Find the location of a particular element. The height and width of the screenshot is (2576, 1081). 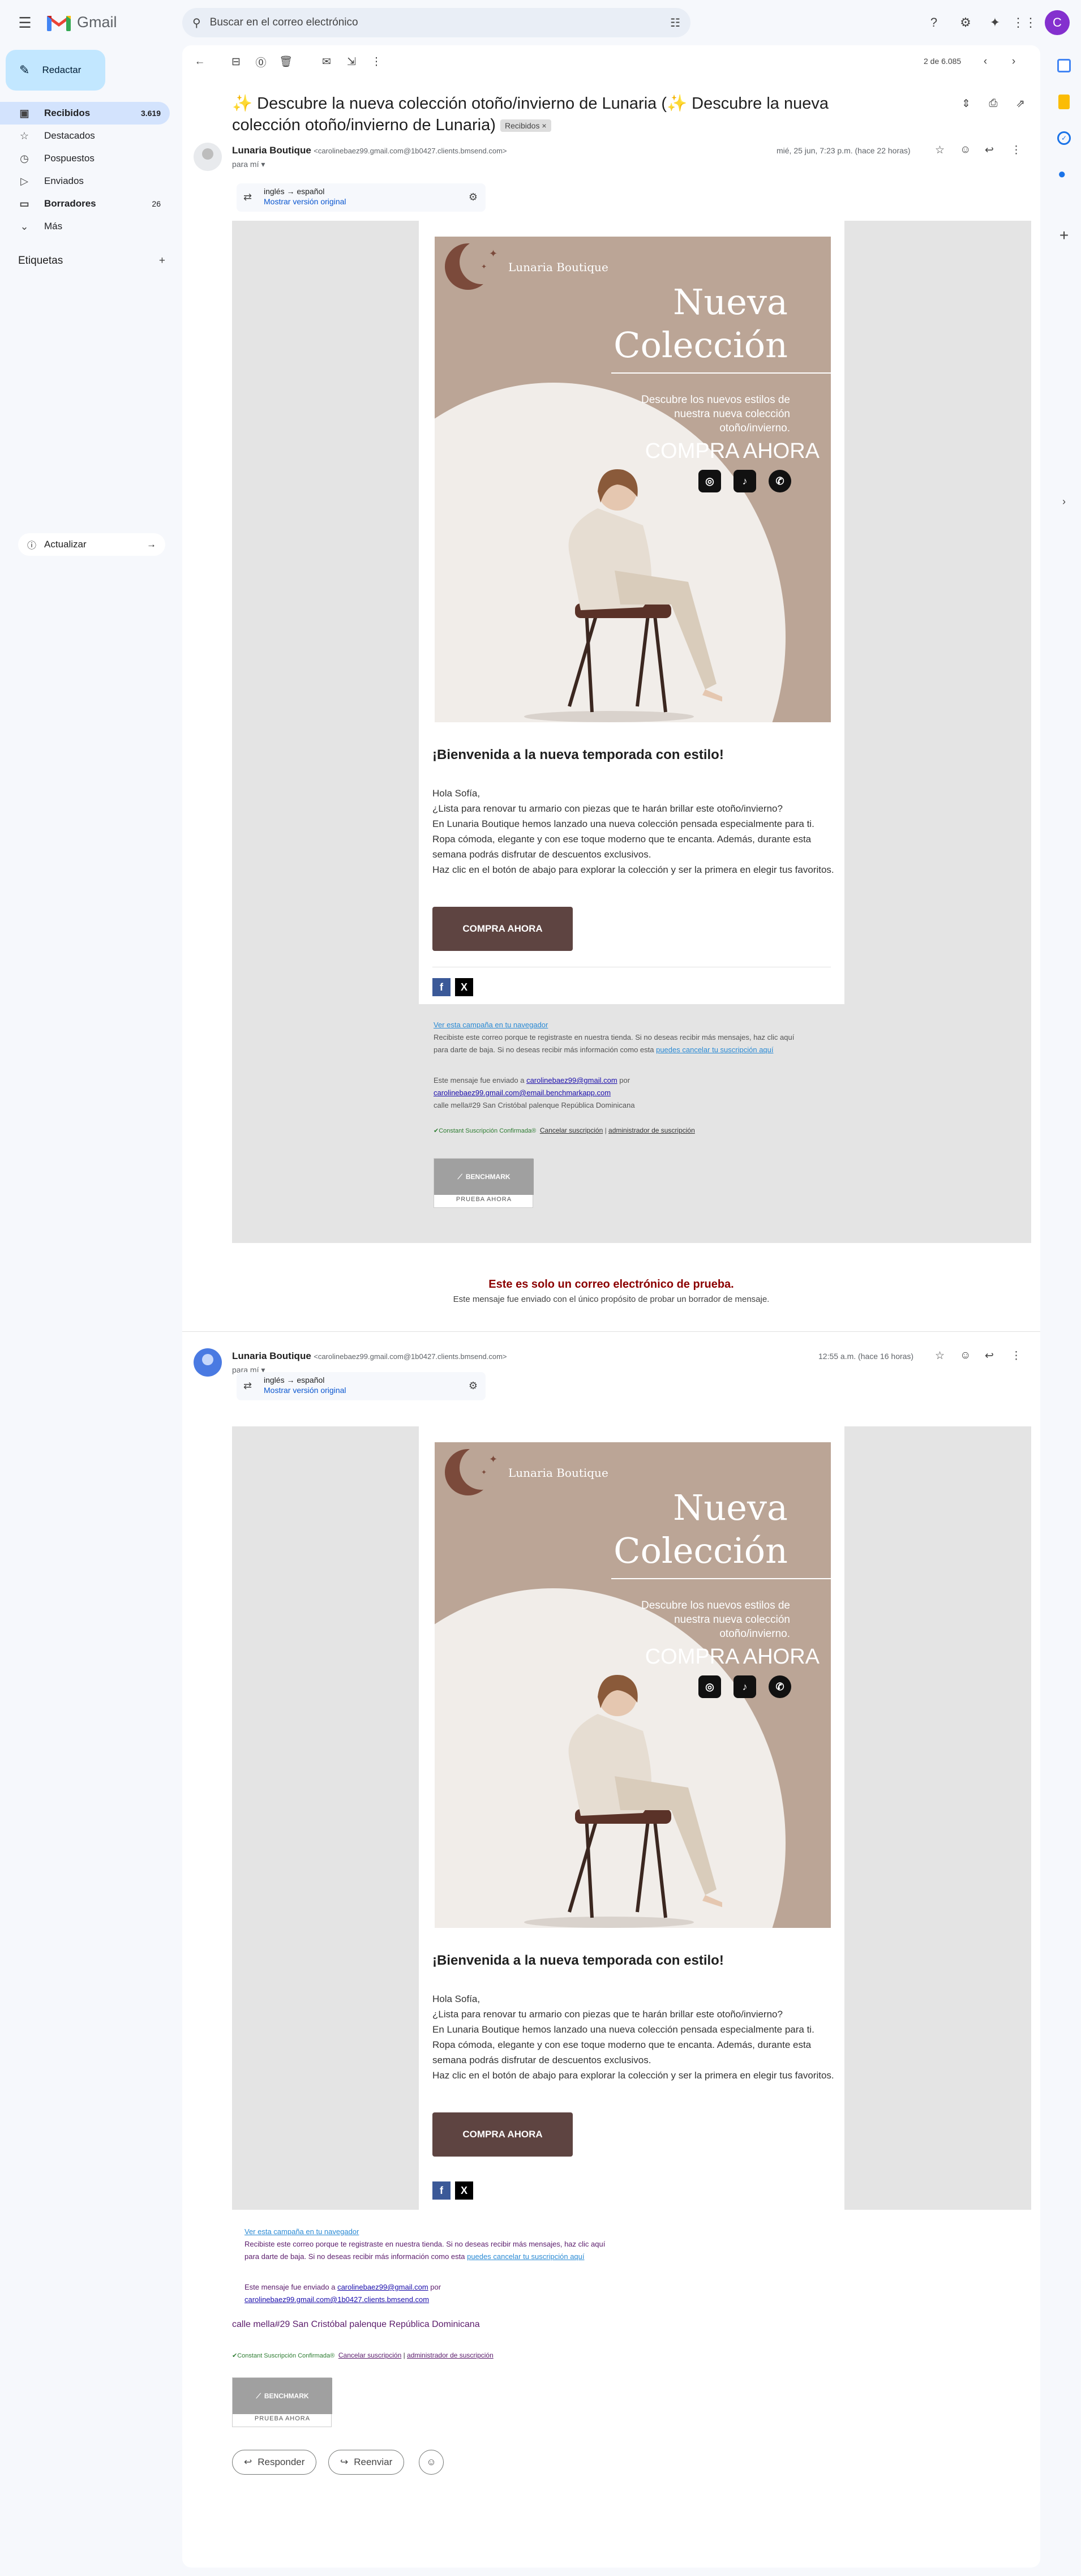

apps-grid-icon: ⋮⋮ is located at coordinates (1024, 22).